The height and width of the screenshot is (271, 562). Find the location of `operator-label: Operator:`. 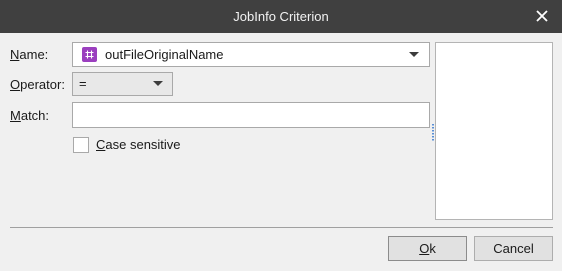

operator-label: Operator: is located at coordinates (37, 84).